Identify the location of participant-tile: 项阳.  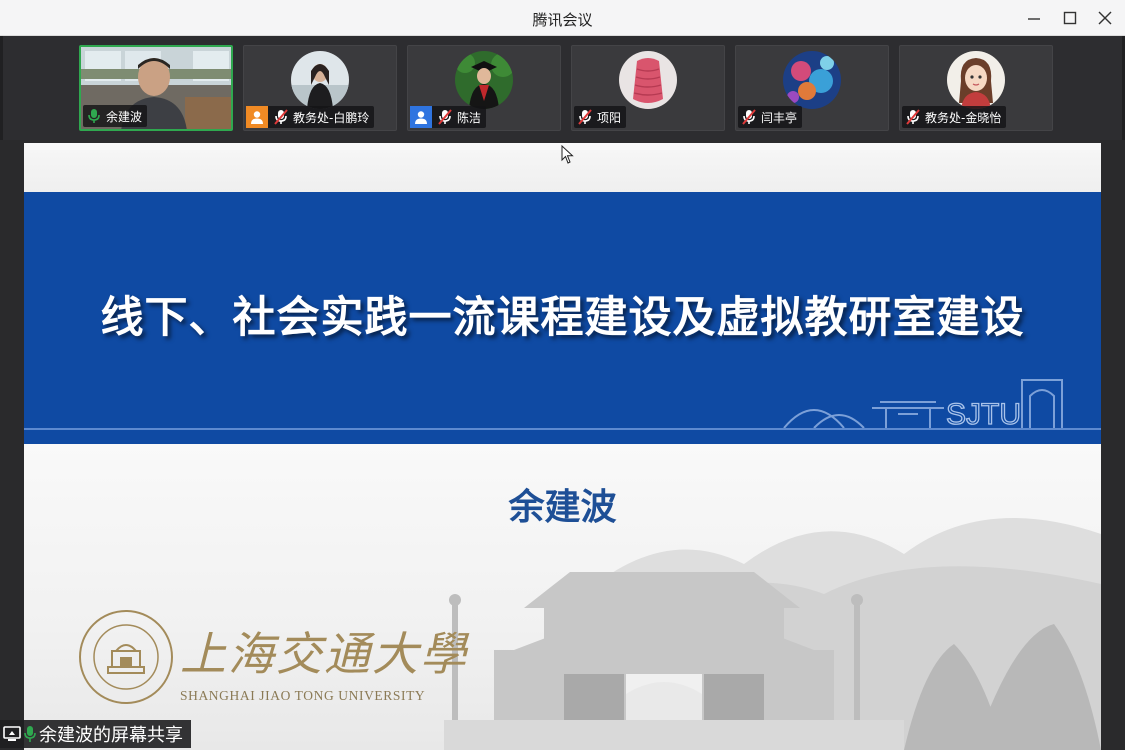
(648, 88).